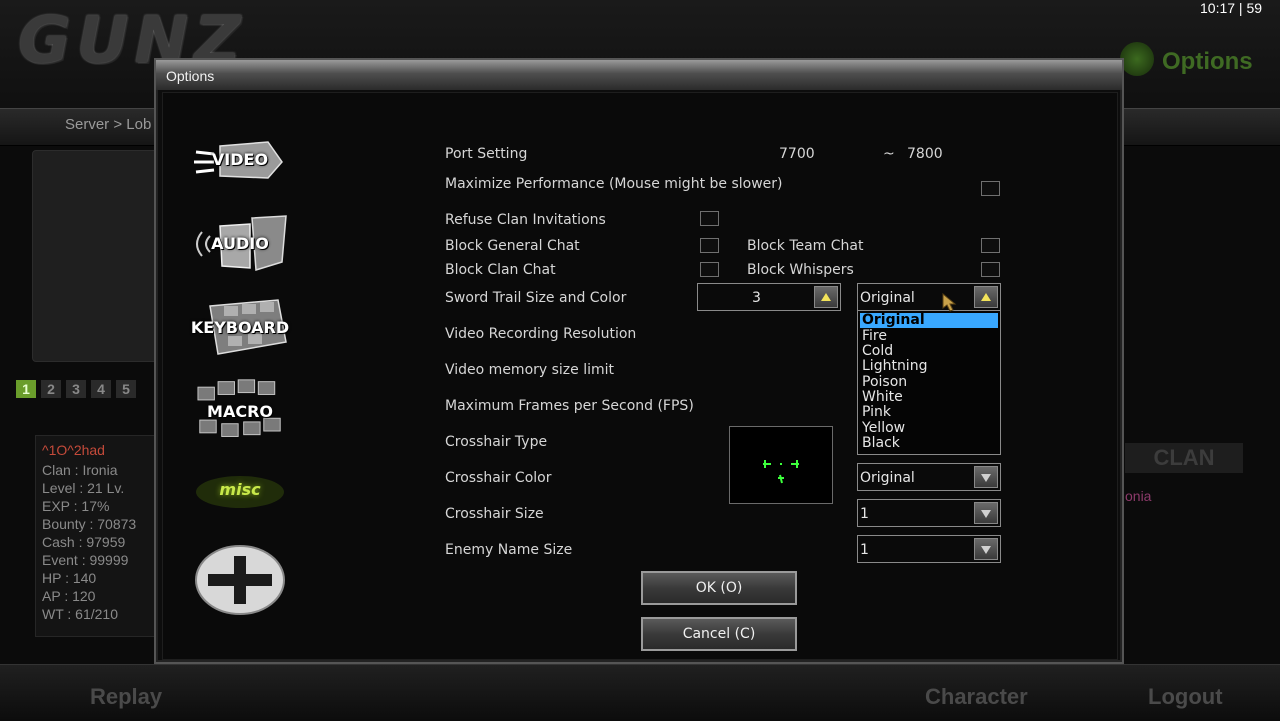 The width and height of the screenshot is (1280, 721). What do you see at coordinates (108, 124) in the screenshot?
I see `breadcrumb: Server > Lob` at bounding box center [108, 124].